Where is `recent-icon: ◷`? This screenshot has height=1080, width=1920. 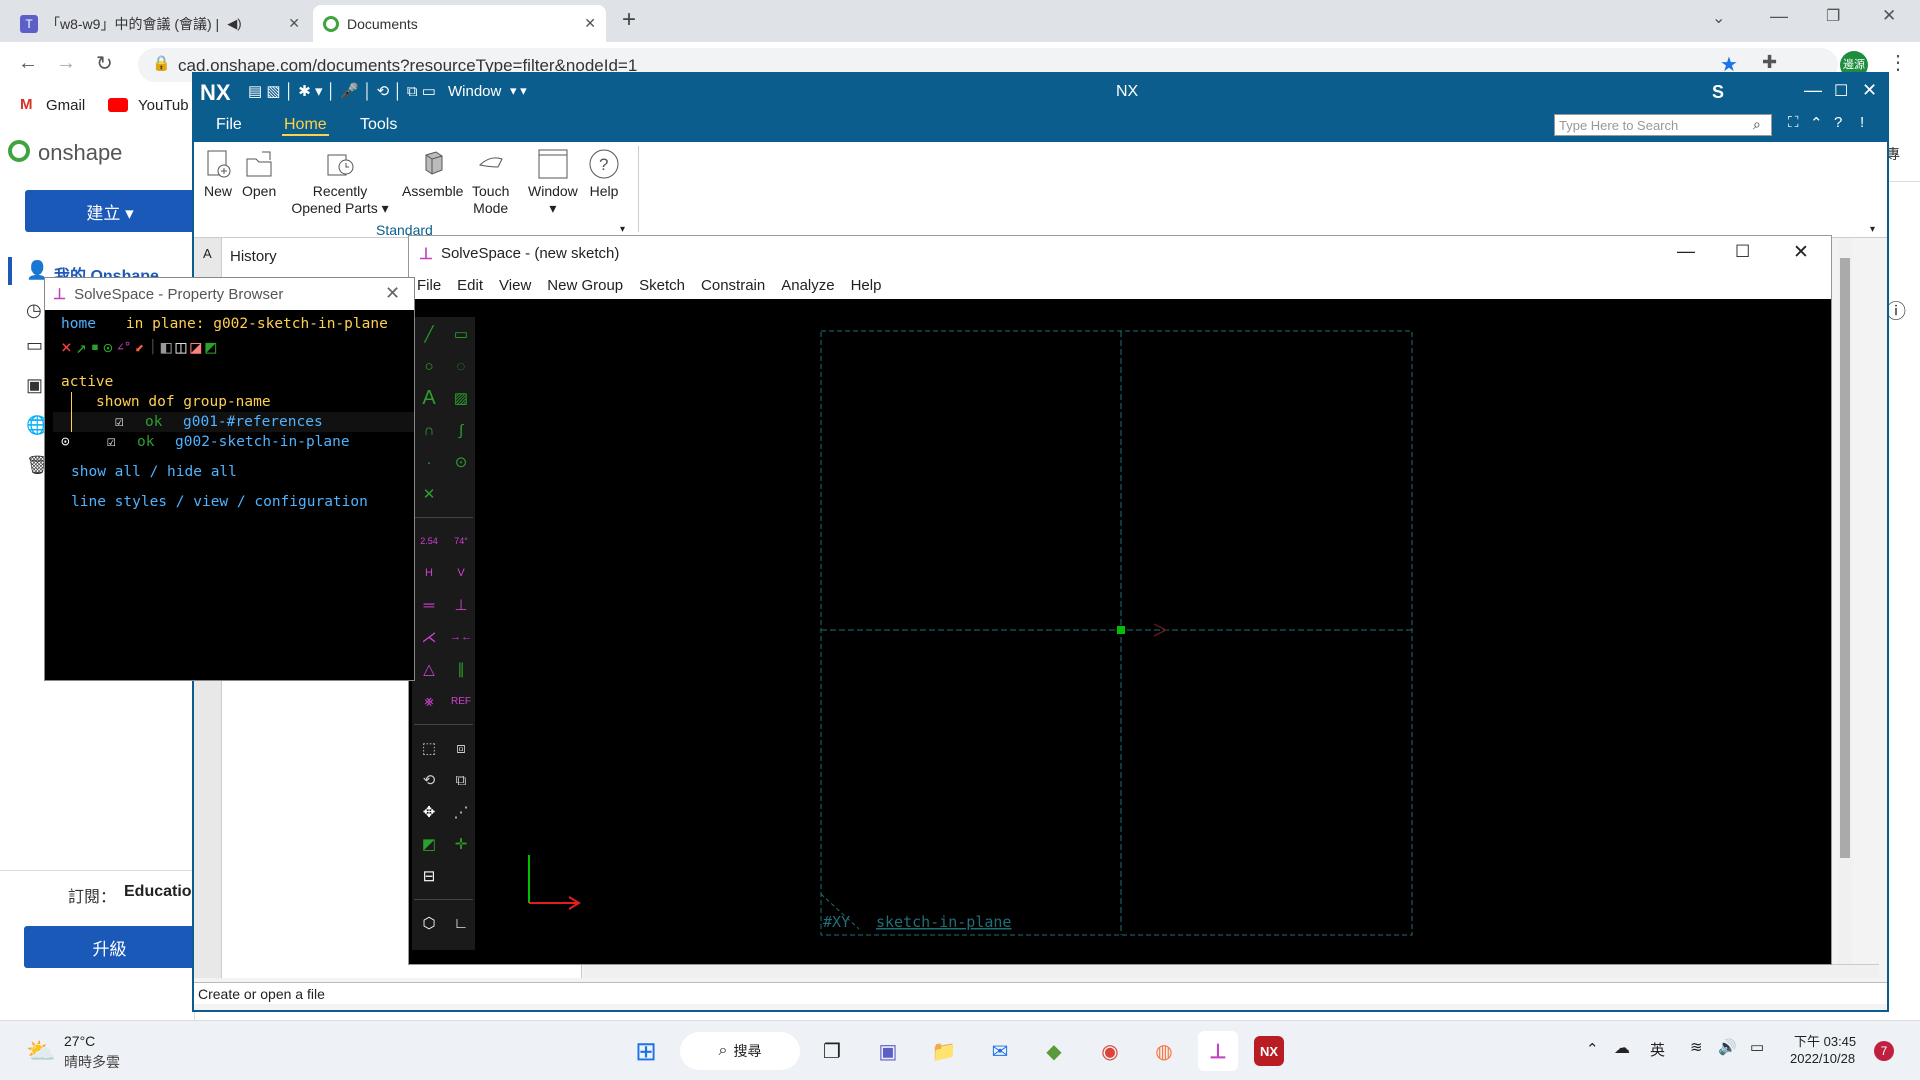
recent-icon: ◷ is located at coordinates (34, 310).